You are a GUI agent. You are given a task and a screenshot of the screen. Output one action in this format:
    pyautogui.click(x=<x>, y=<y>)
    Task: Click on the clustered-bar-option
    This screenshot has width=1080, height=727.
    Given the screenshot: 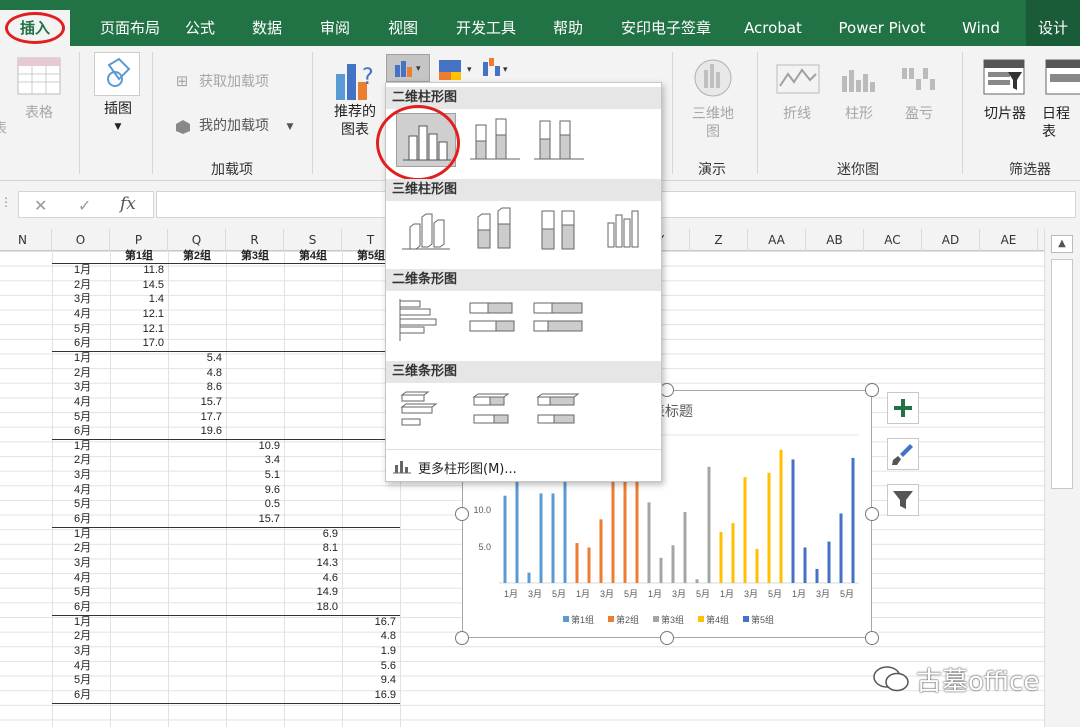 What is the action you would take?
    pyautogui.click(x=426, y=322)
    